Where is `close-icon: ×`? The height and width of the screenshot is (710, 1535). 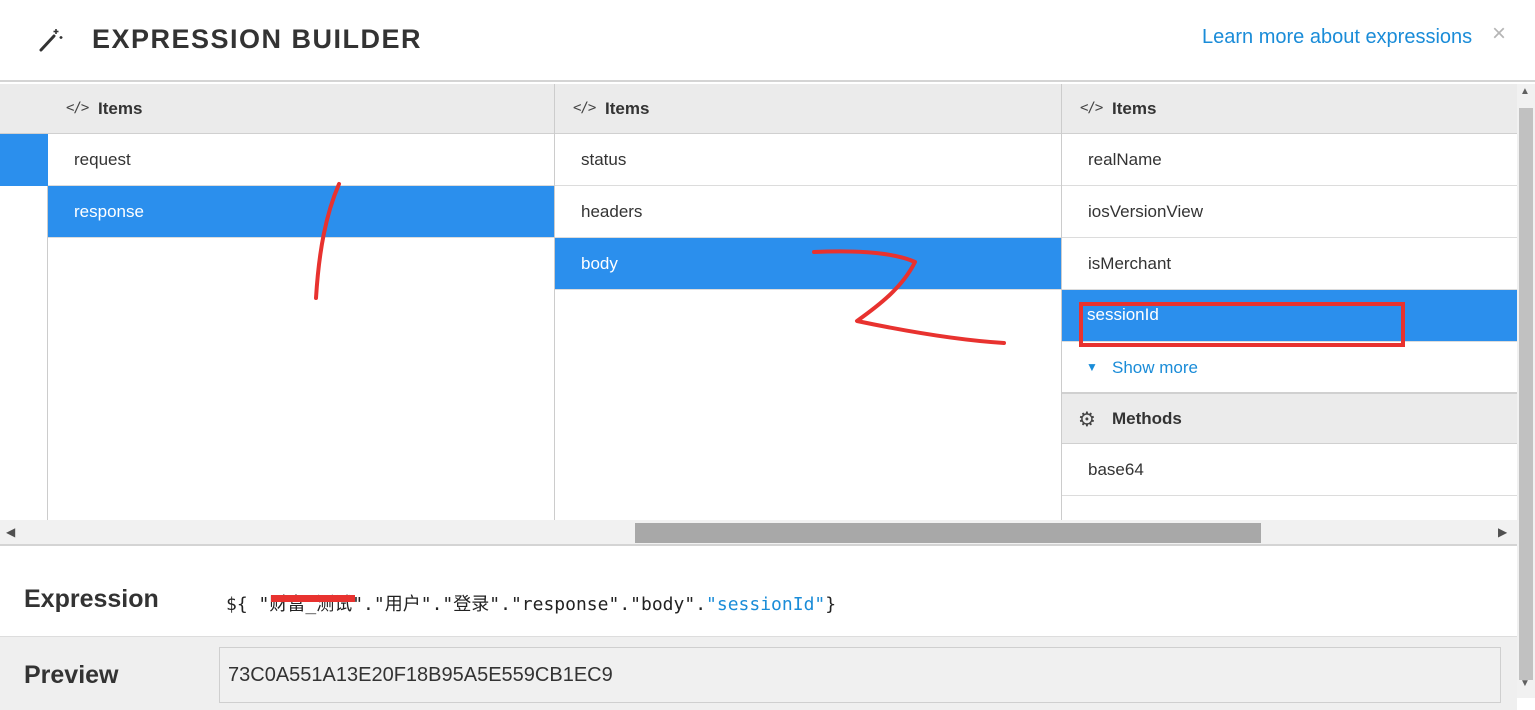
close-icon: × is located at coordinates (1499, 34).